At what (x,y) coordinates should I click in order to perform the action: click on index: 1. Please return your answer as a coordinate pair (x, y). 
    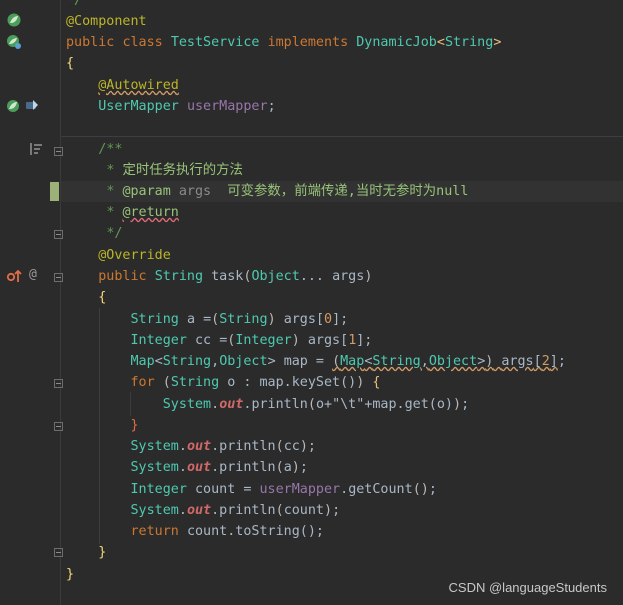
    Looking at the image, I should click on (352, 340).